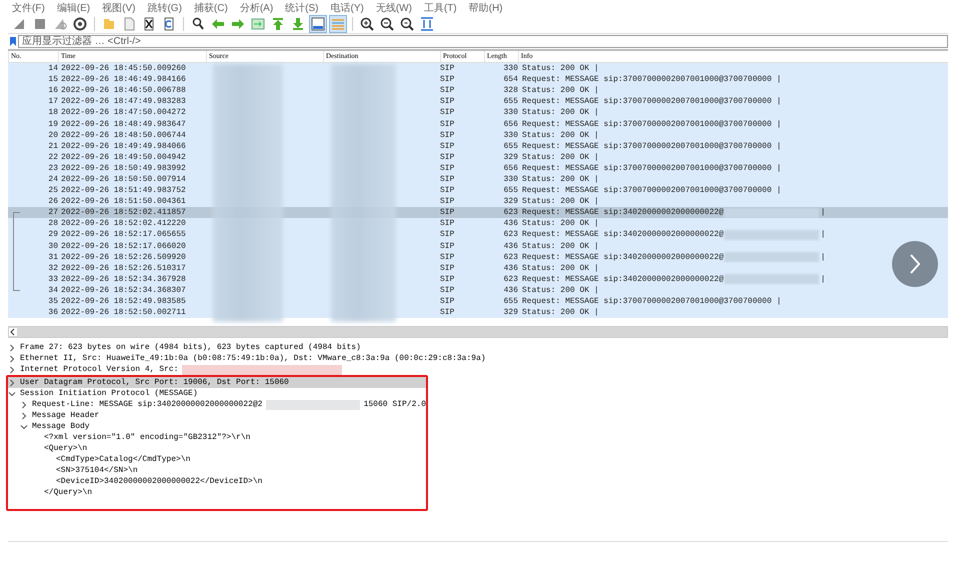 This screenshot has height=564, width=956. What do you see at coordinates (387, 24) in the screenshot?
I see `zoom-out-icon` at bounding box center [387, 24].